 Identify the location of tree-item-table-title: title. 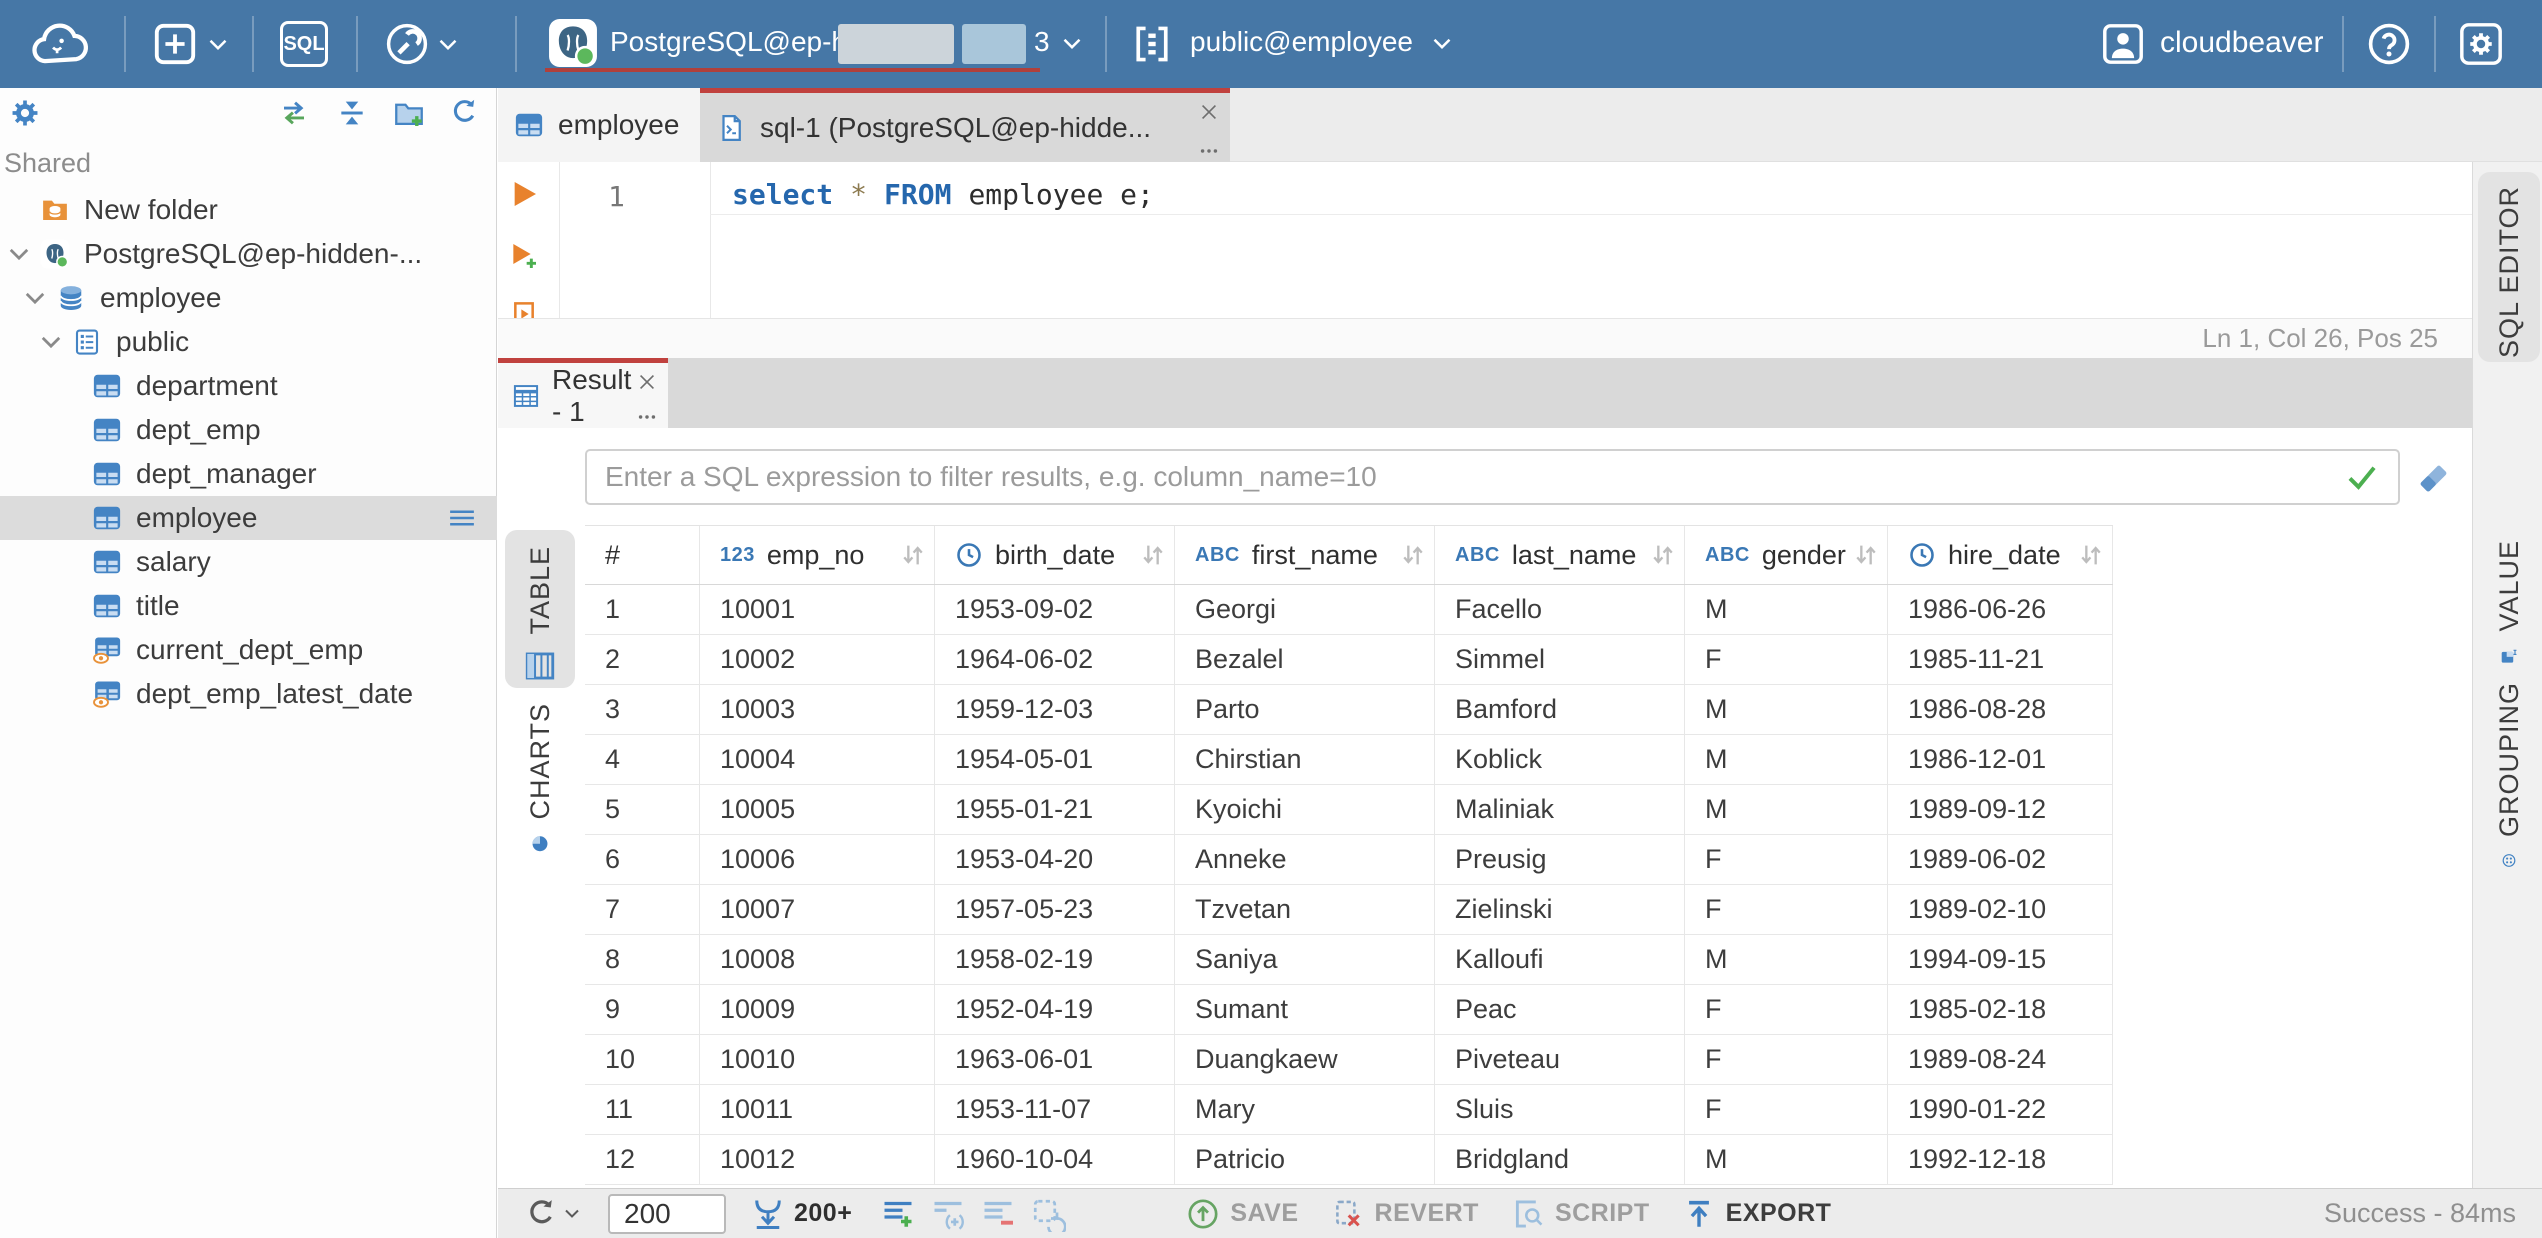
(248, 606).